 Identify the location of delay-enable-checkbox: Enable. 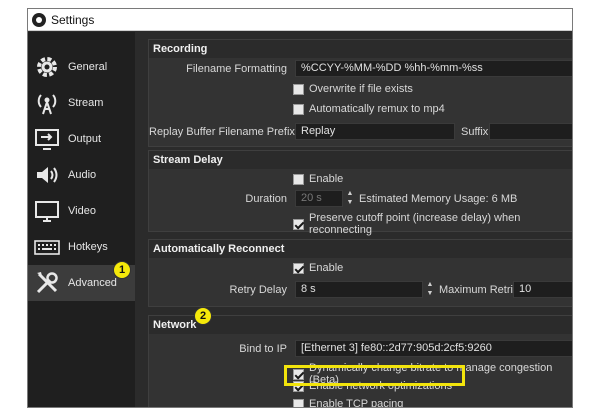
(318, 179).